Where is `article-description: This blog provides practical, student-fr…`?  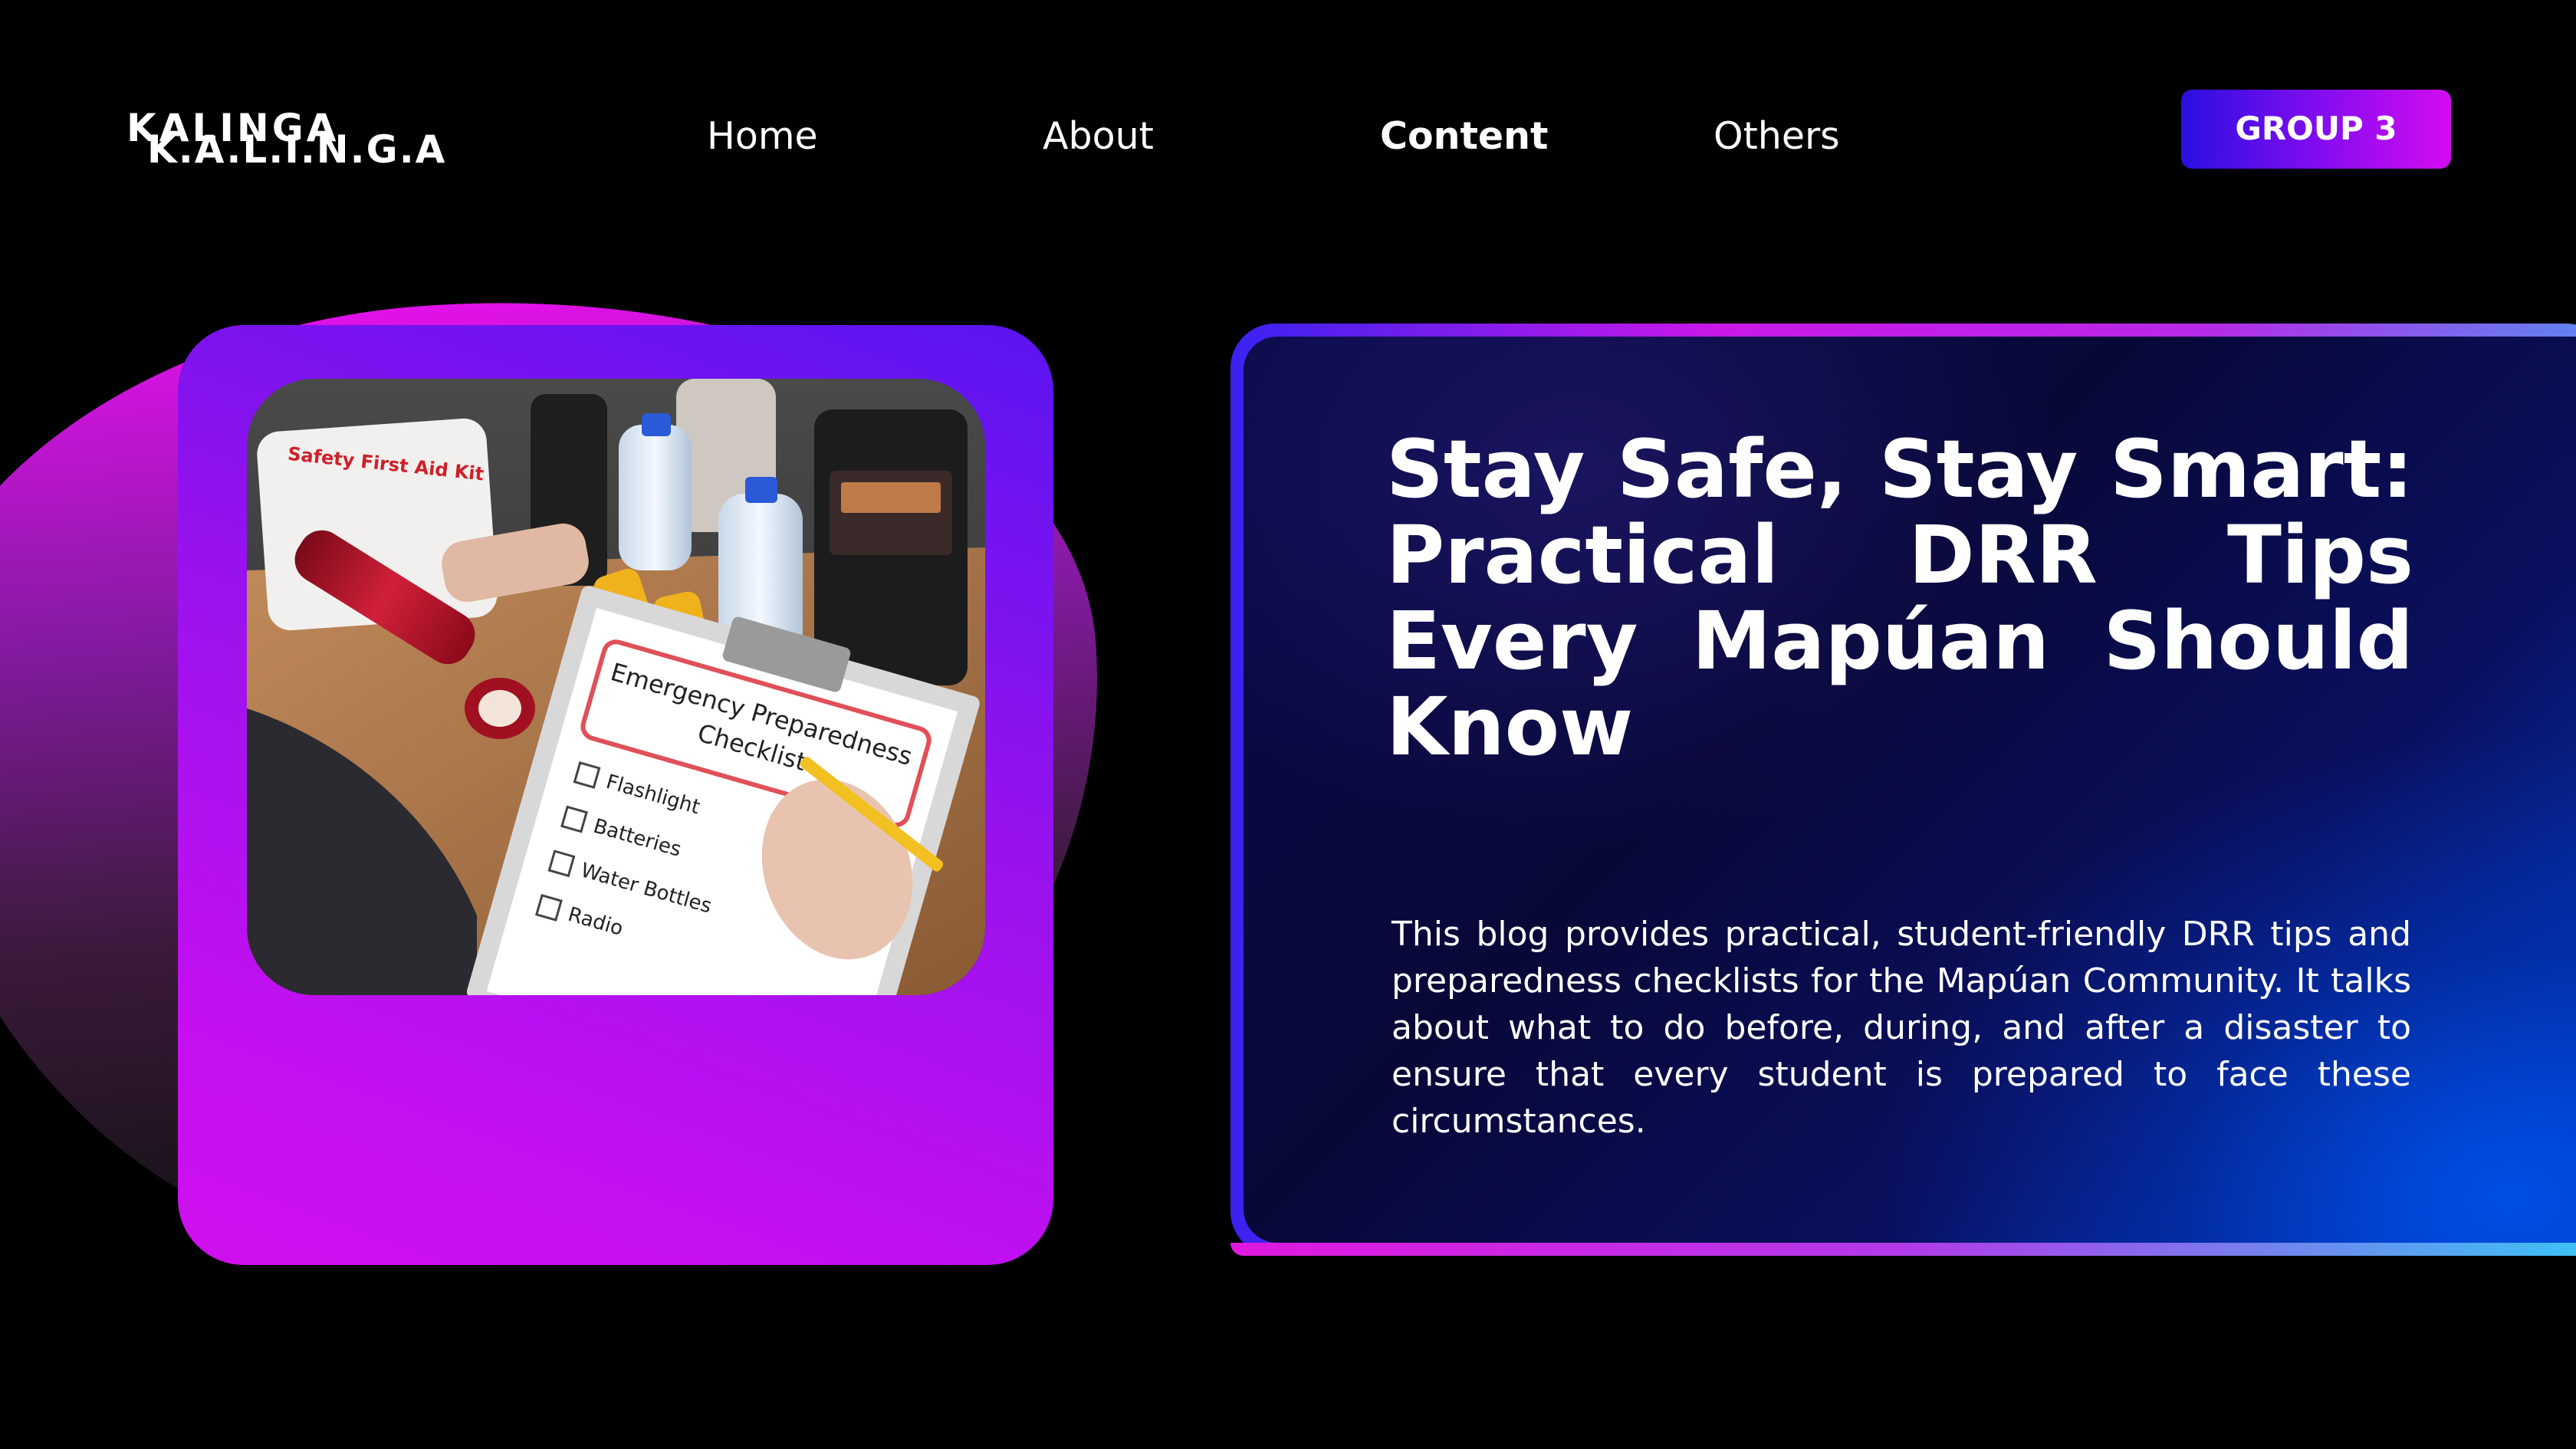
article-description: This blog provides practical, student-fr… is located at coordinates (1902, 1028).